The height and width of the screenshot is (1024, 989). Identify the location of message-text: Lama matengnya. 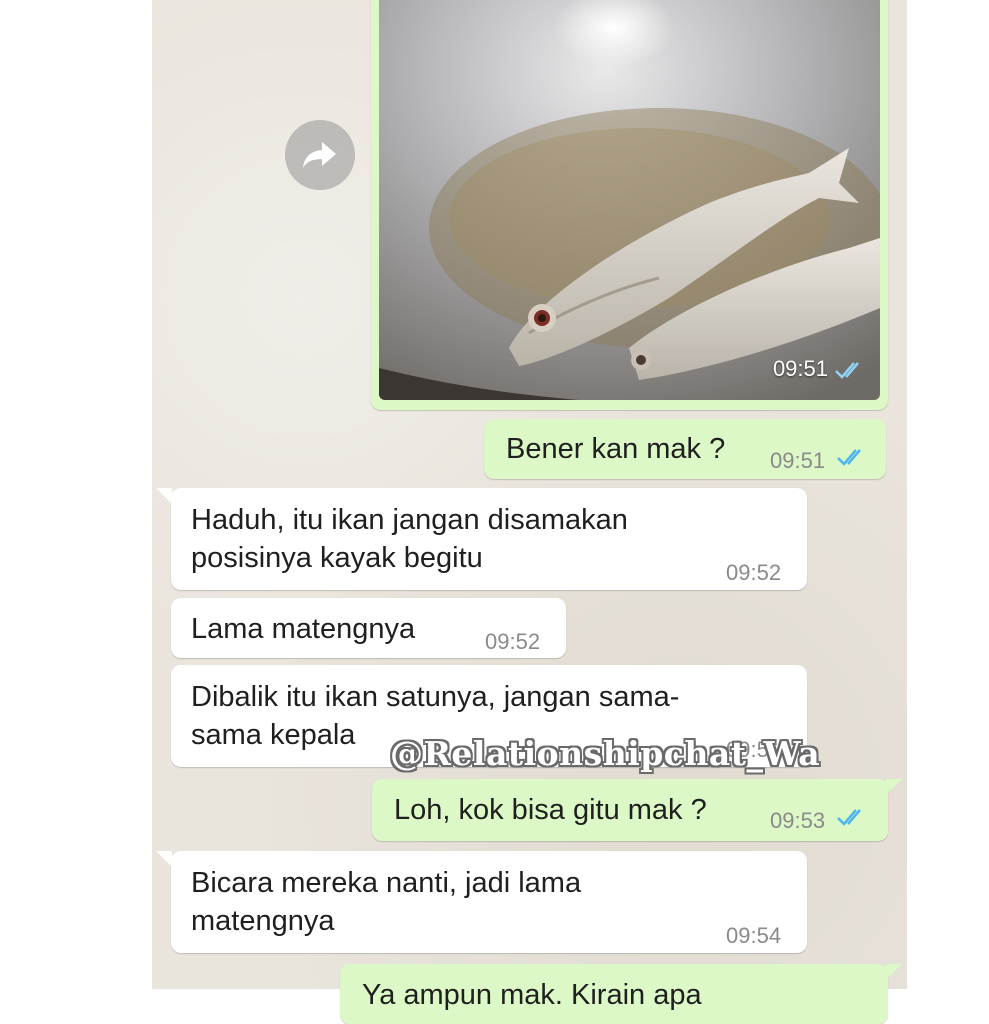
(303, 629).